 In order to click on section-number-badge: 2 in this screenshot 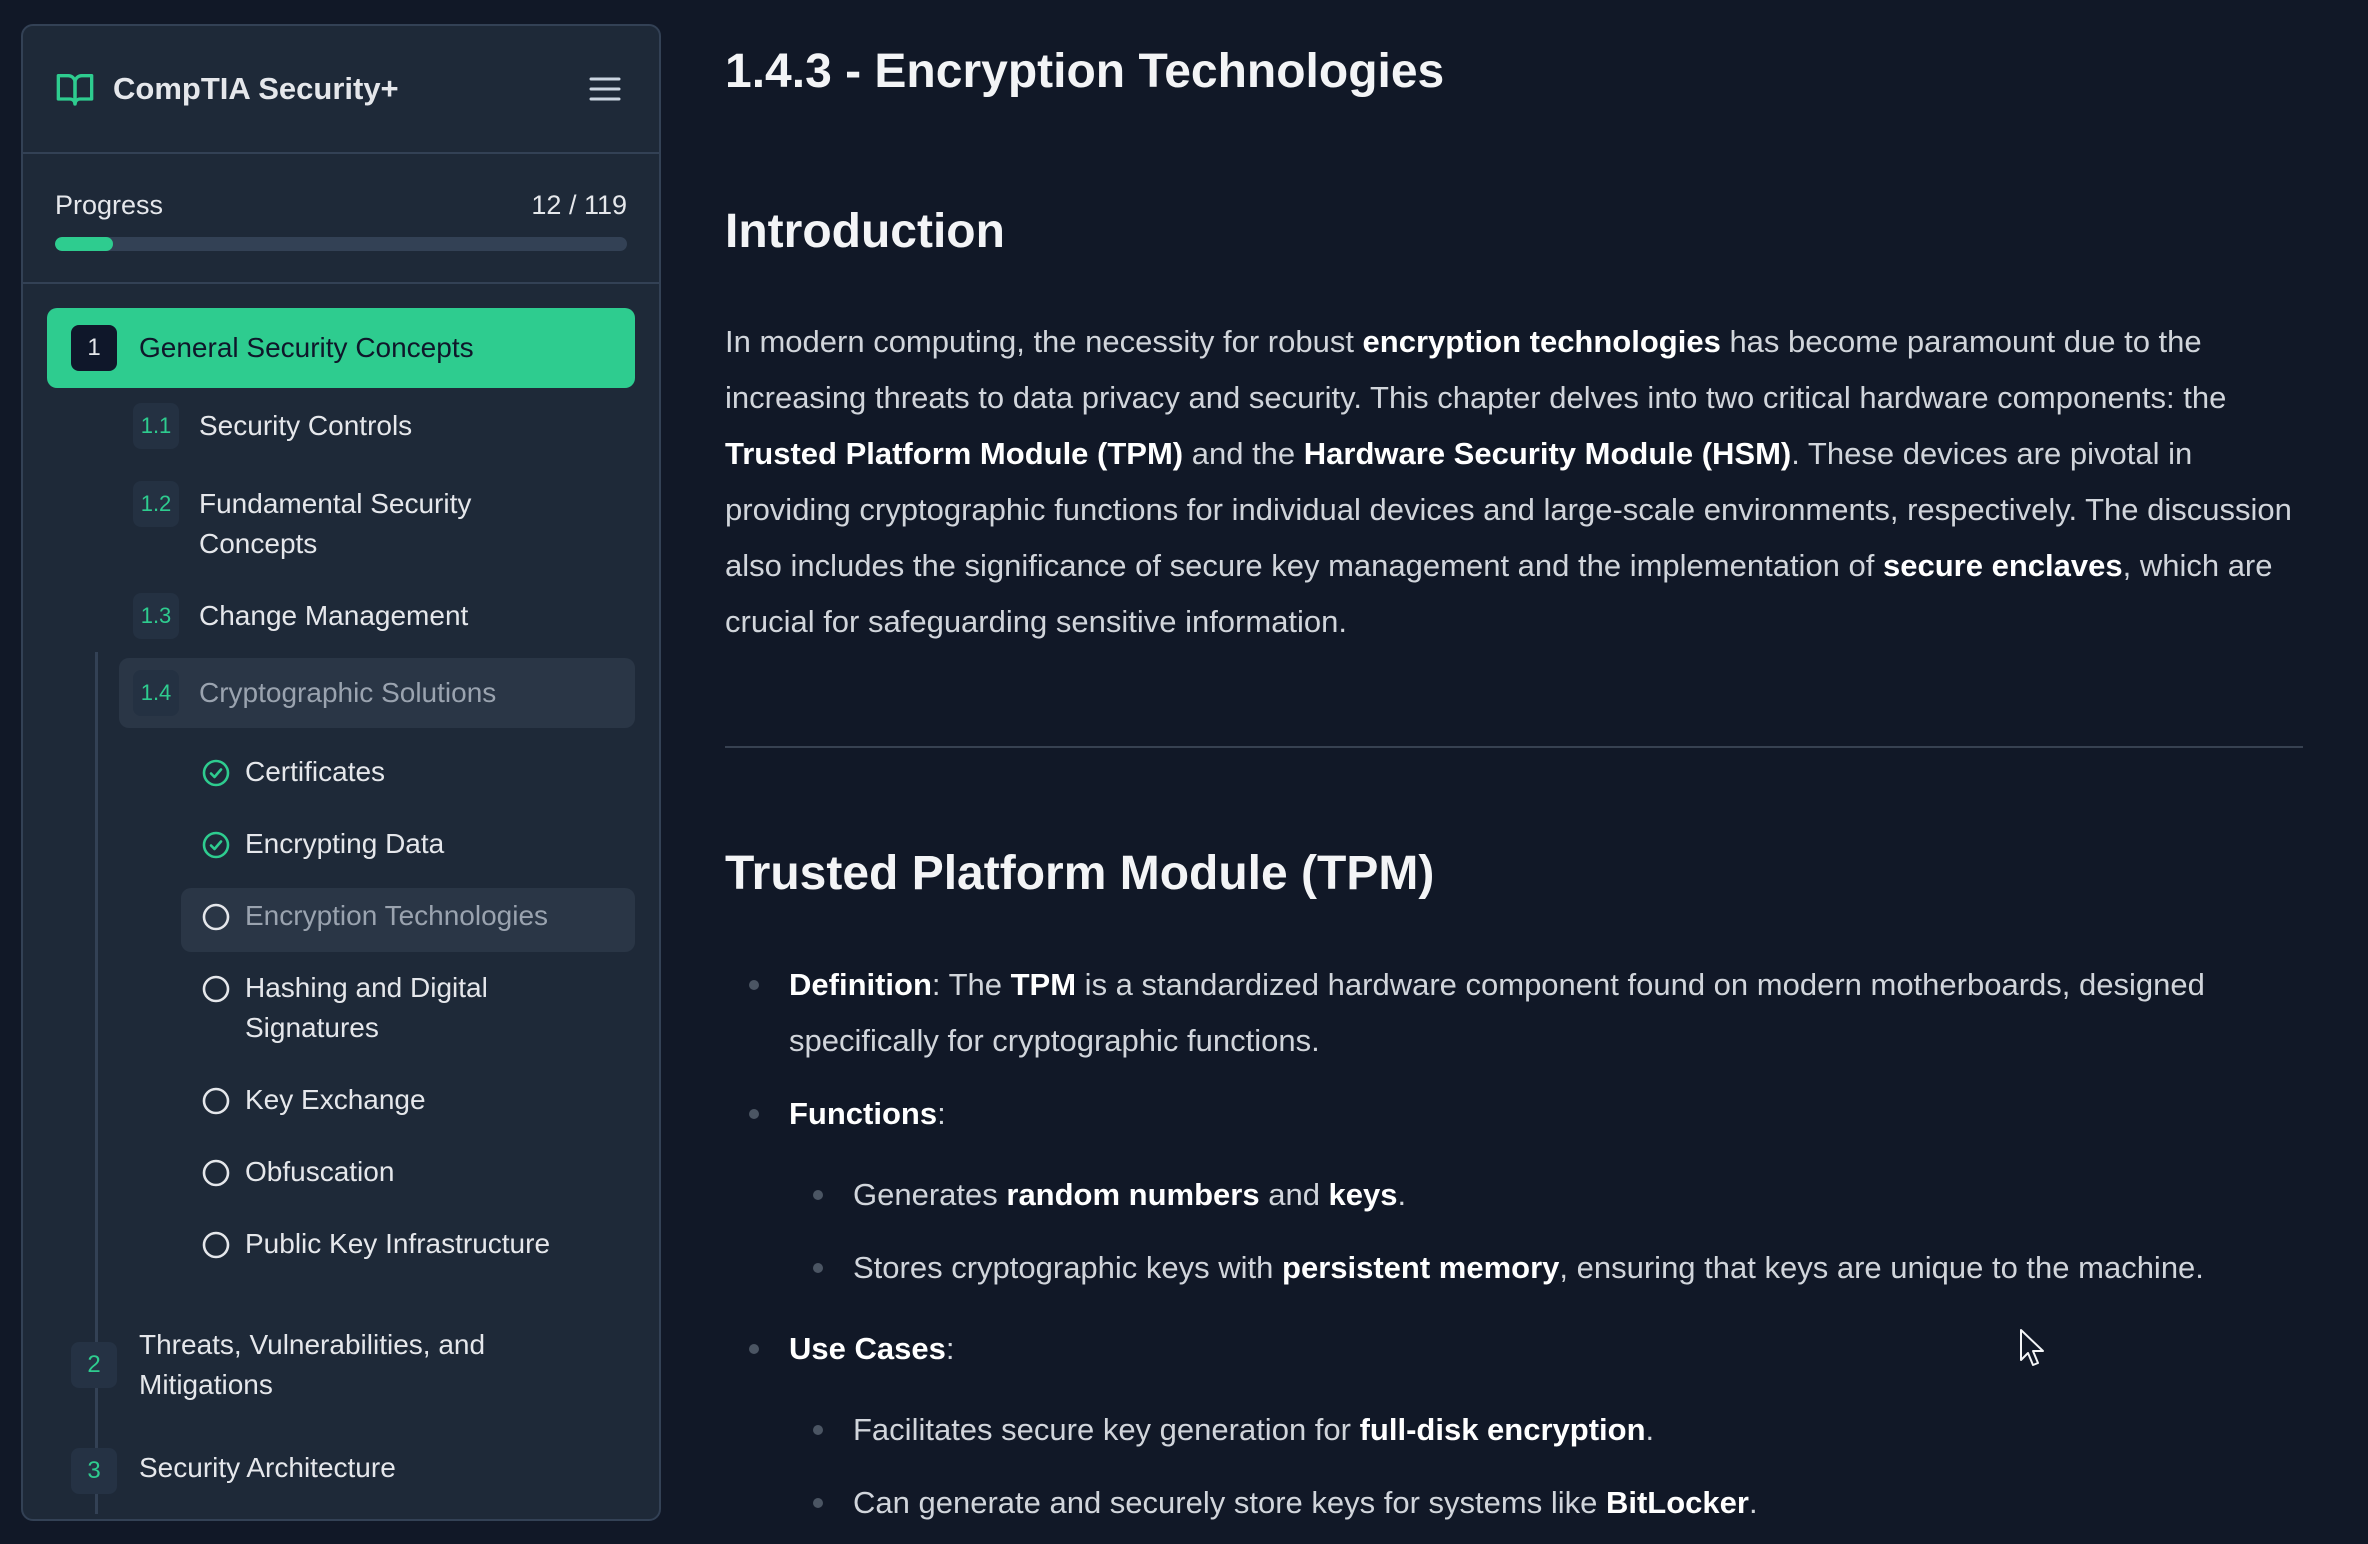, I will do `click(94, 1365)`.